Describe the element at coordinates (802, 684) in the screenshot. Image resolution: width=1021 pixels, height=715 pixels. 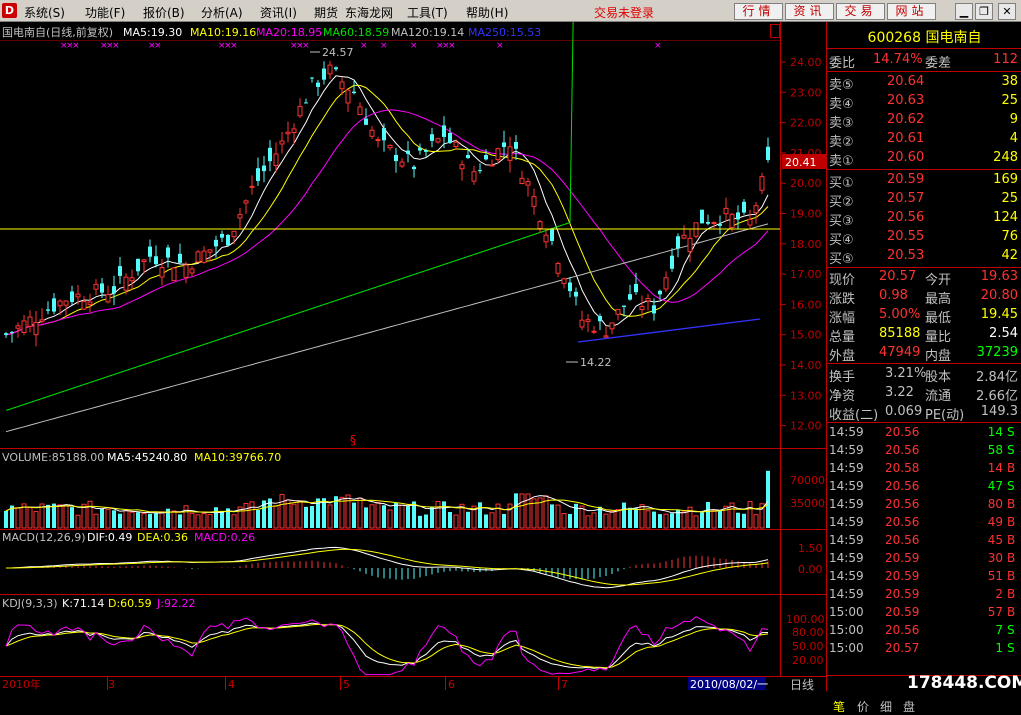
I see `period-tab: 日线` at that location.